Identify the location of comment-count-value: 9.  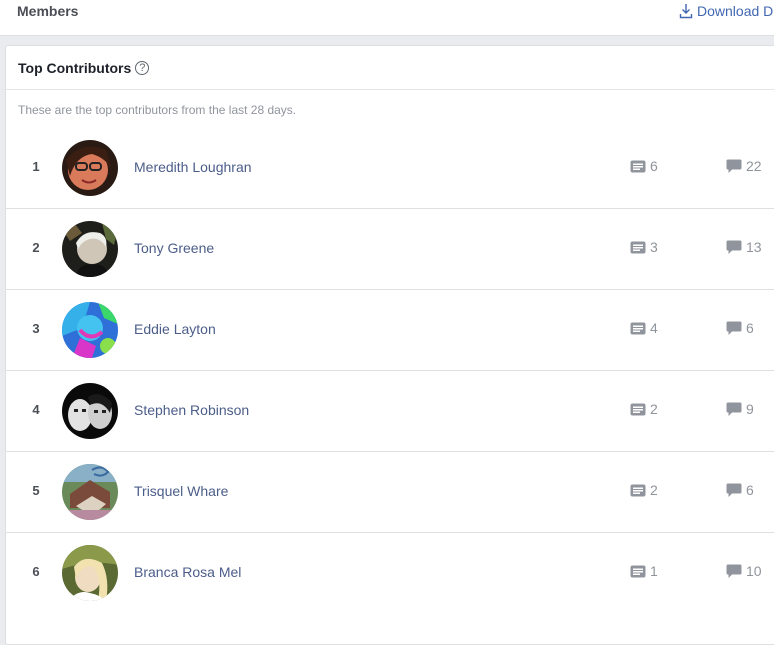
(750, 409).